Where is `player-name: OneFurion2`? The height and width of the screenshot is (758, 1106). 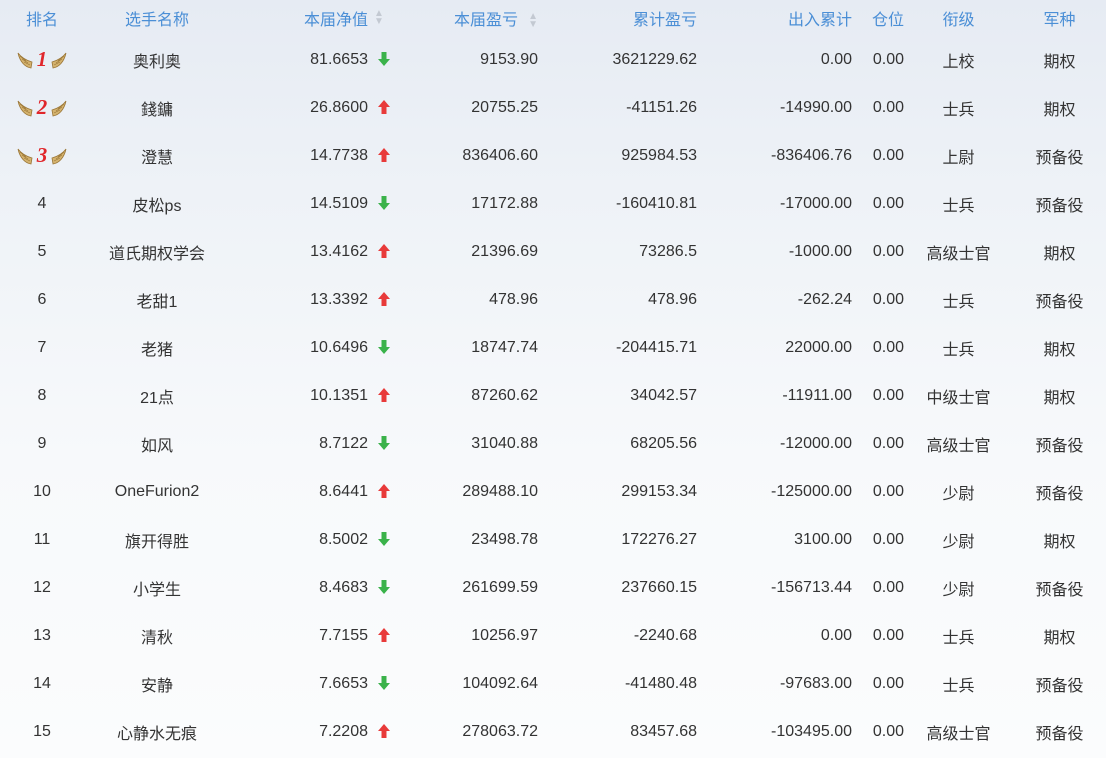 player-name: OneFurion2 is located at coordinates (157, 492).